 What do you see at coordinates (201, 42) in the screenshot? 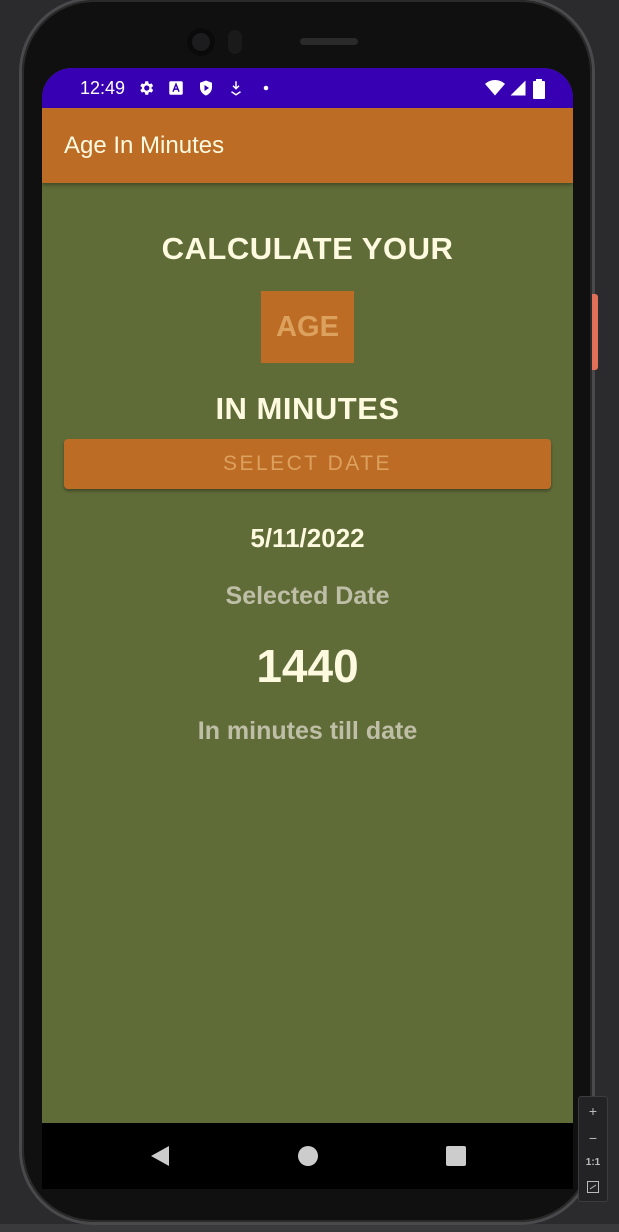
I see `front-camera` at bounding box center [201, 42].